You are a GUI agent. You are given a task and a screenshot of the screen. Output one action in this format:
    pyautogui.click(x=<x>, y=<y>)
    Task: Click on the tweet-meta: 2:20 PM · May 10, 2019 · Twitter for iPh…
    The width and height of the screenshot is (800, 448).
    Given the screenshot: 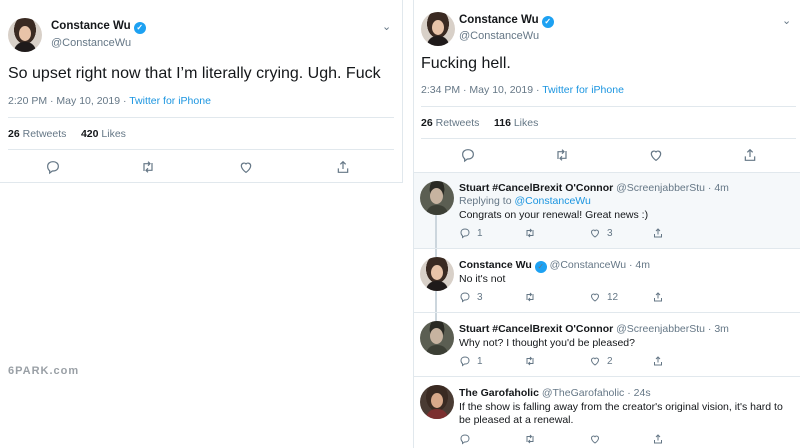 What is the action you would take?
    pyautogui.click(x=109, y=101)
    